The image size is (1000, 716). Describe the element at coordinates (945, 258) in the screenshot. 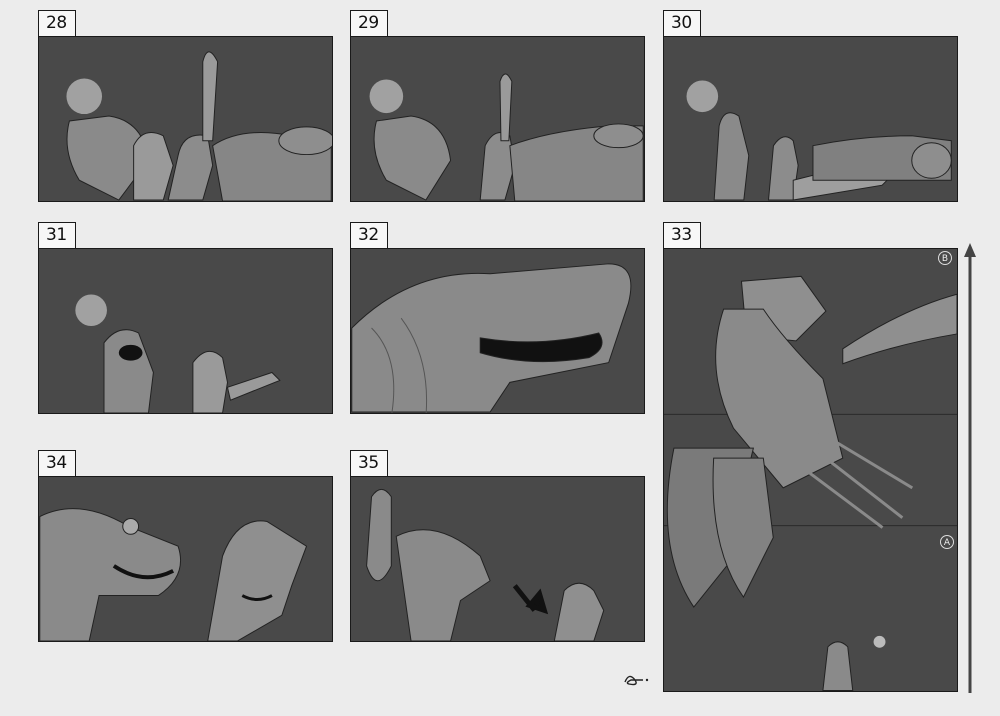

I see `marker-b: B` at that location.